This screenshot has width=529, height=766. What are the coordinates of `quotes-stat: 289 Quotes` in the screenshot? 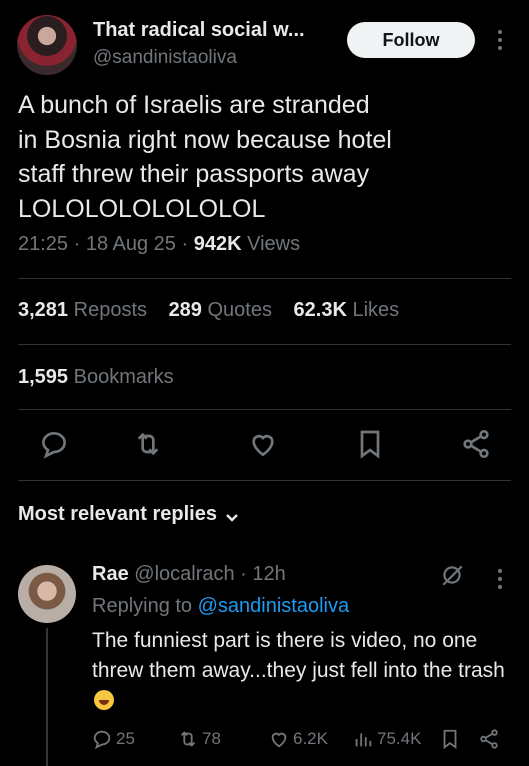 It's located at (220, 310).